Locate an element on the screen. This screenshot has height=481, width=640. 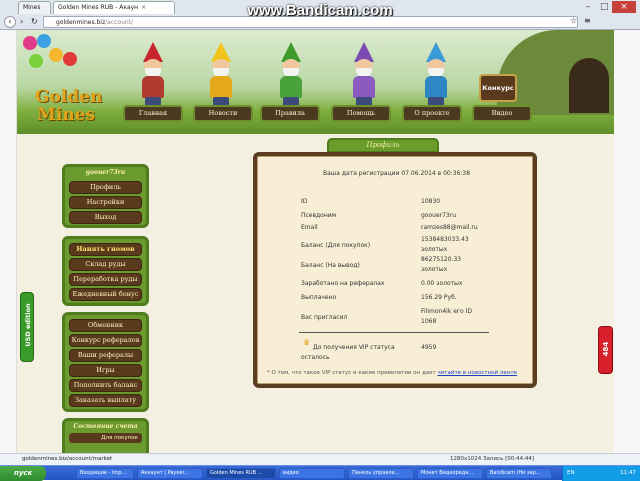
vip-label: До получения VIP статуса is located at coordinates (354, 347).